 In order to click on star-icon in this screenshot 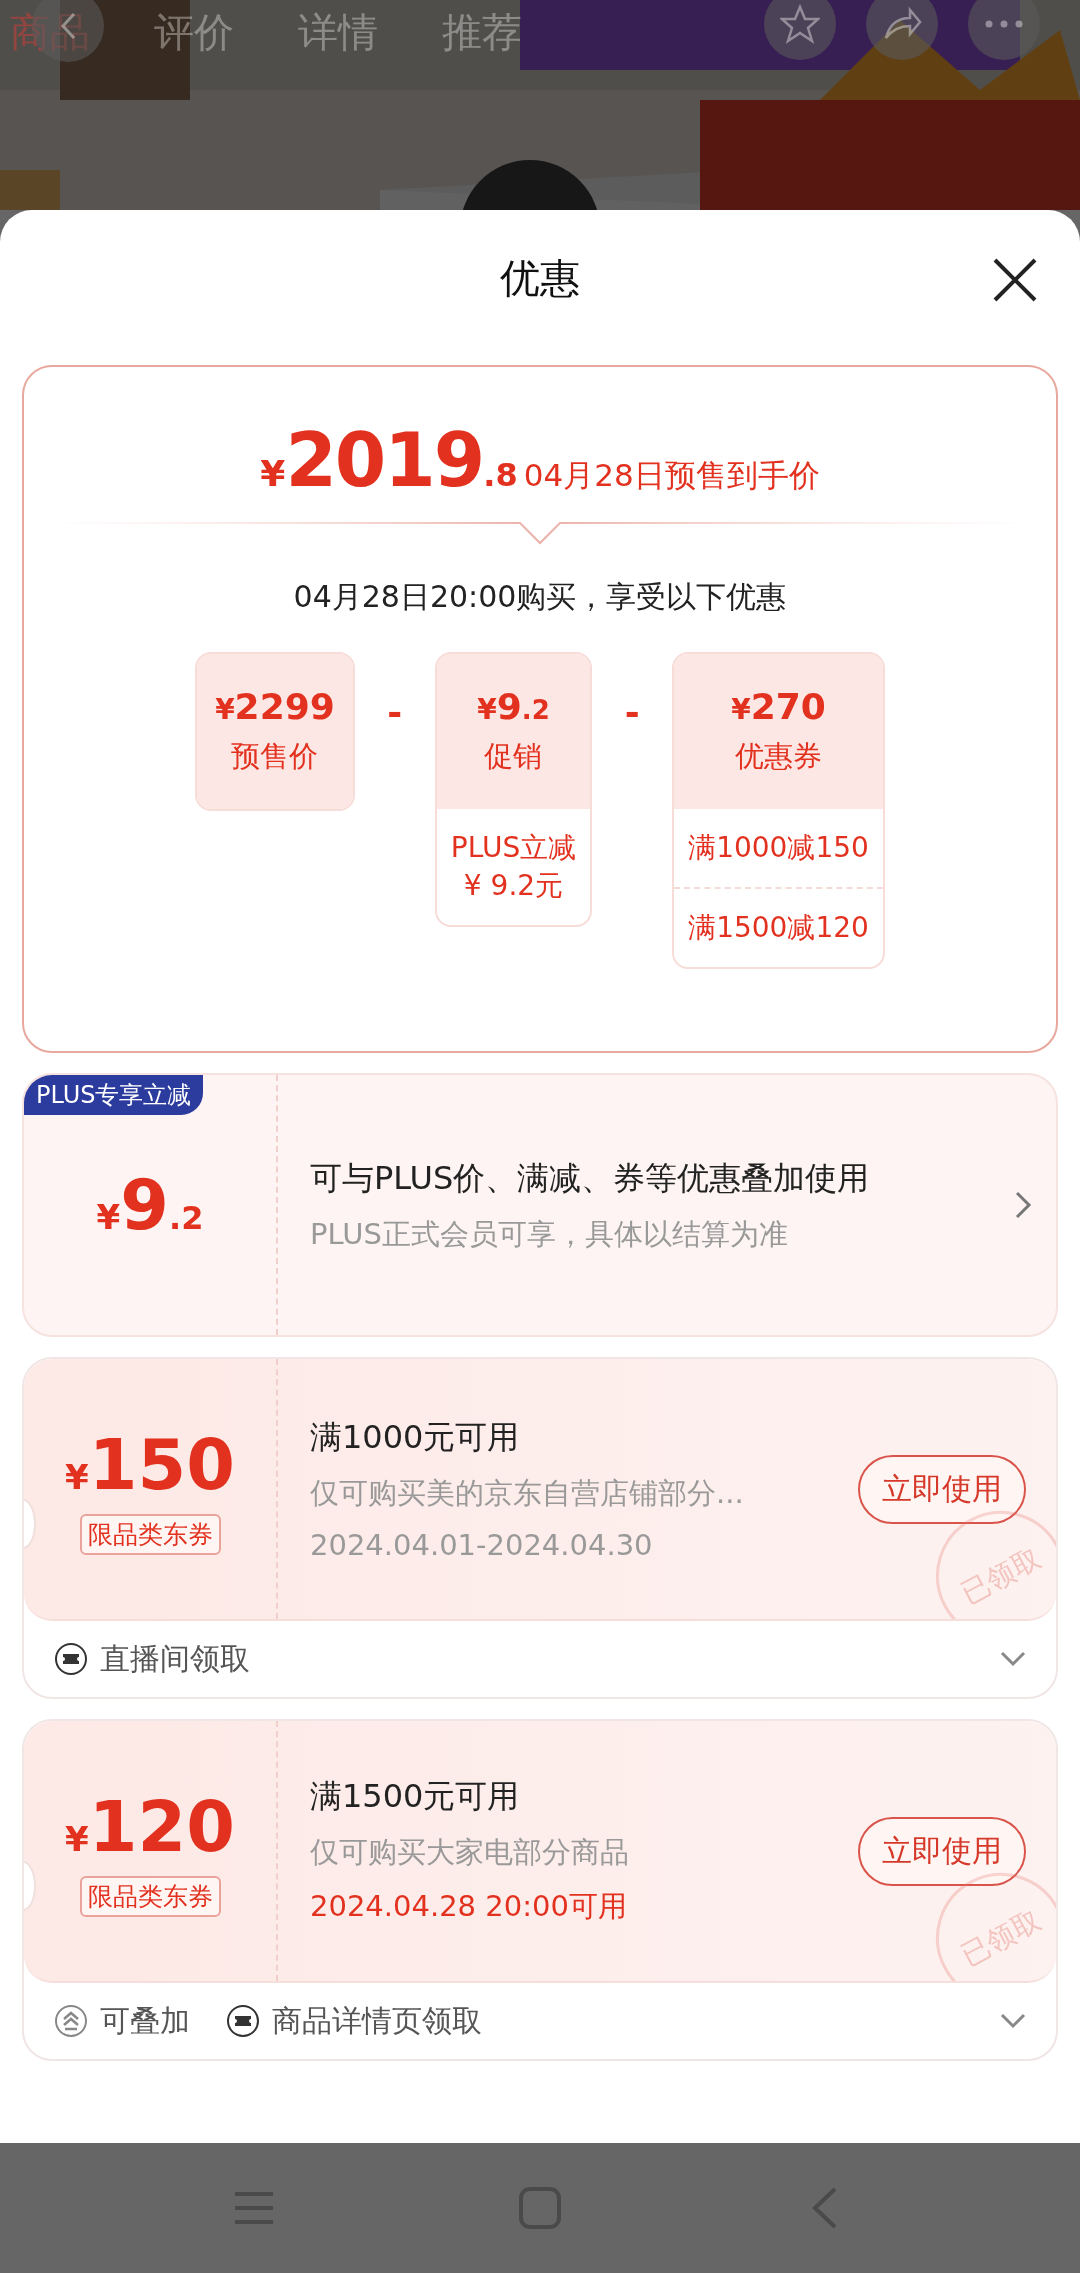, I will do `click(800, 24)`.